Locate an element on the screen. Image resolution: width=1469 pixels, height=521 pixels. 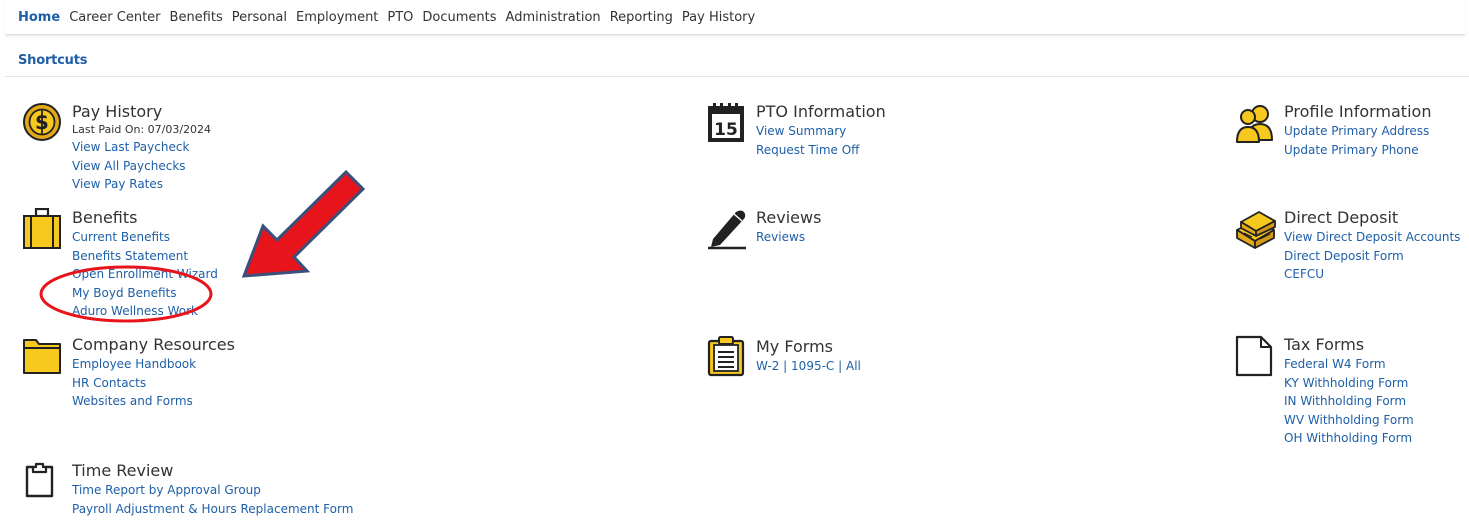
nav-benefits: Benefits is located at coordinates (196, 17).